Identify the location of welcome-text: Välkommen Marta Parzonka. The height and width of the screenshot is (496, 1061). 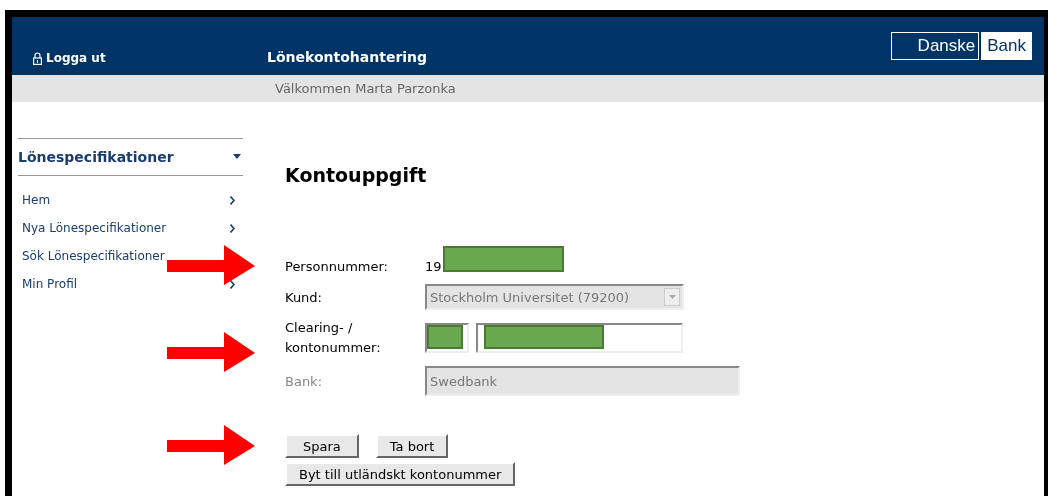
(365, 88).